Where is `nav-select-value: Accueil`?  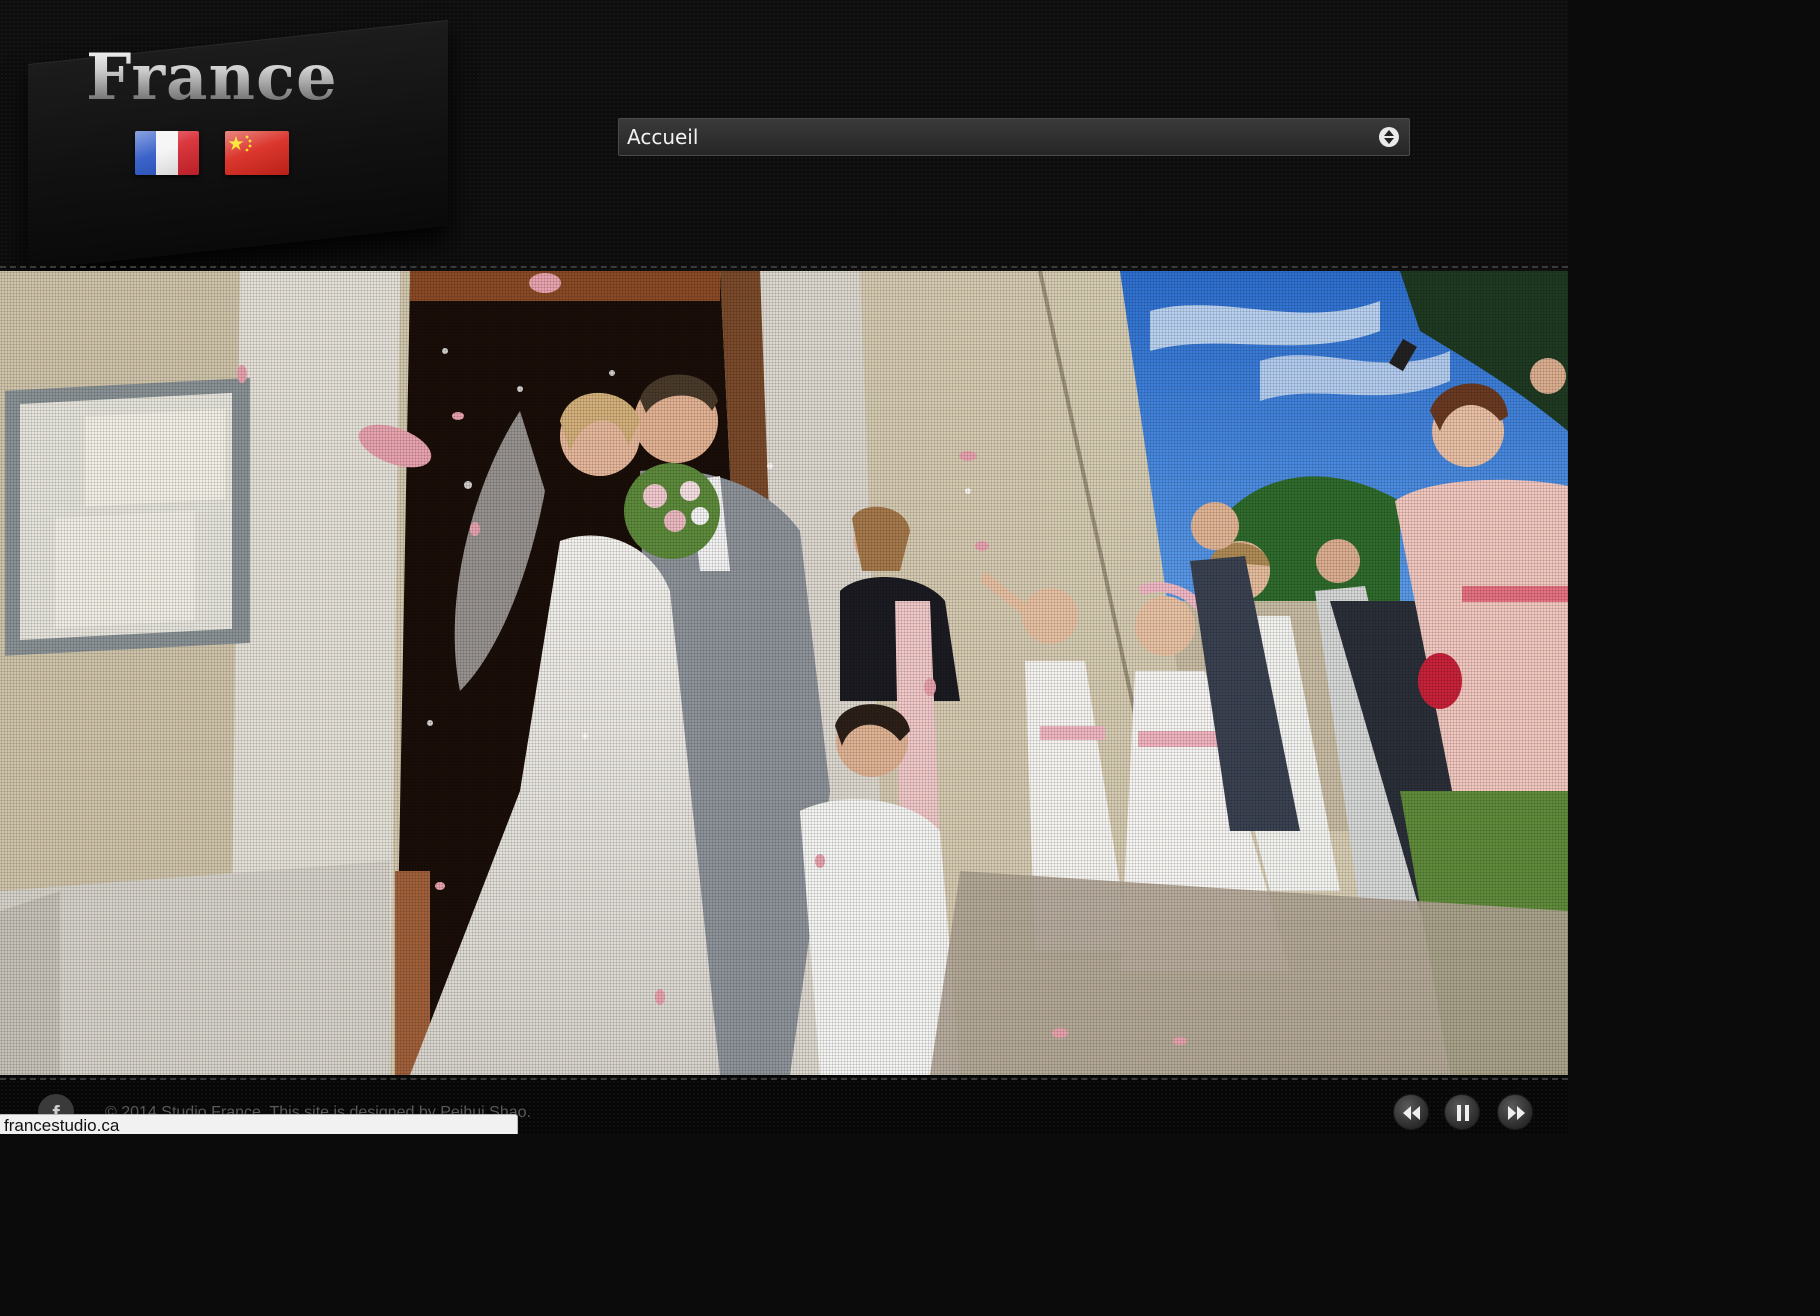 nav-select-value: Accueil is located at coordinates (663, 137).